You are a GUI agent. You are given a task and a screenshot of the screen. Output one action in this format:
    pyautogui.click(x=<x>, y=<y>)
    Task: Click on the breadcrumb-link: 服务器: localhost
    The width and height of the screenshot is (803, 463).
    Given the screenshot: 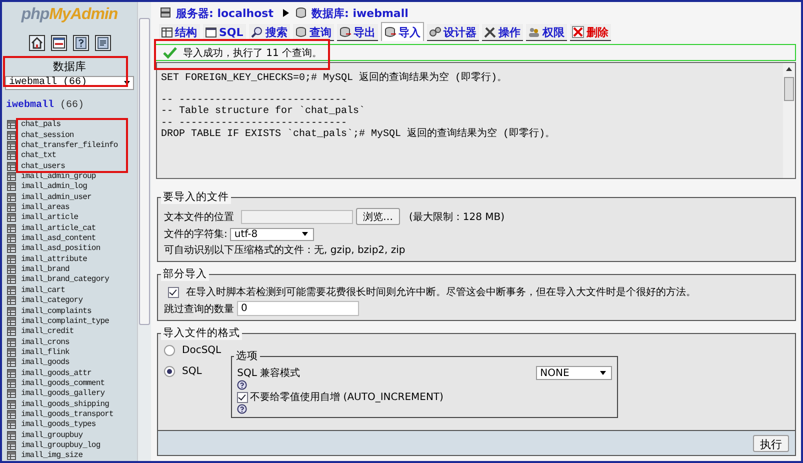 What is the action you would take?
    pyautogui.click(x=225, y=13)
    